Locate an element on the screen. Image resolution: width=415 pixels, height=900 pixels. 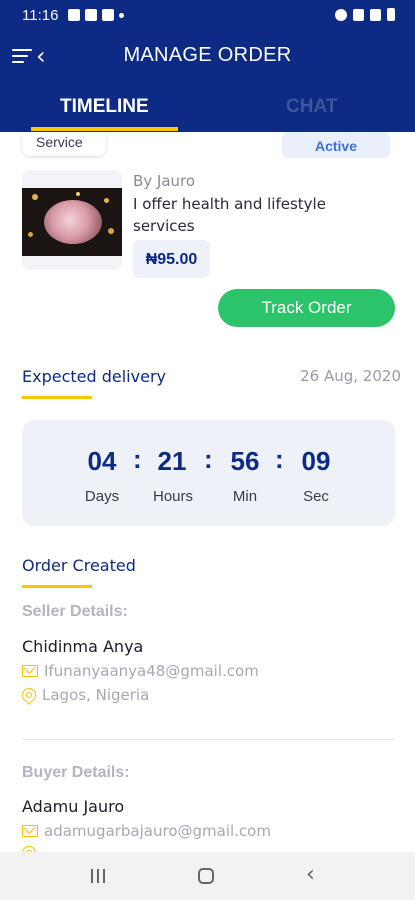
seller-location: Lagos, Nigeria is located at coordinates (96, 695).